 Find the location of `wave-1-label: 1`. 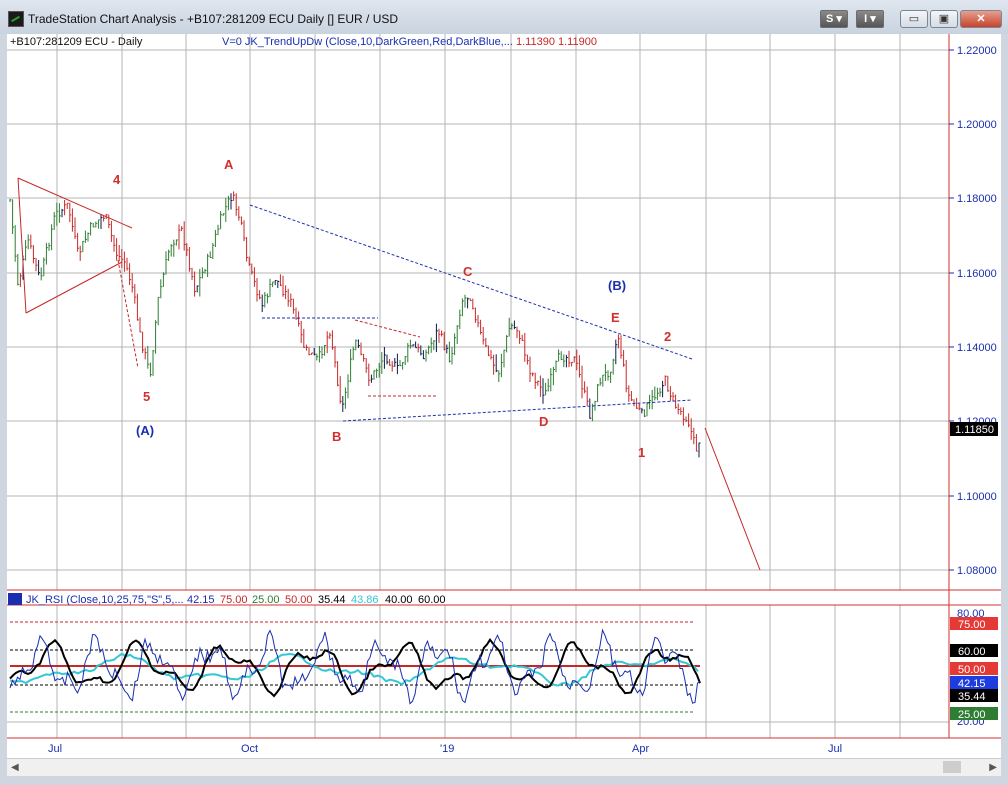

wave-1-label: 1 is located at coordinates (641, 452).